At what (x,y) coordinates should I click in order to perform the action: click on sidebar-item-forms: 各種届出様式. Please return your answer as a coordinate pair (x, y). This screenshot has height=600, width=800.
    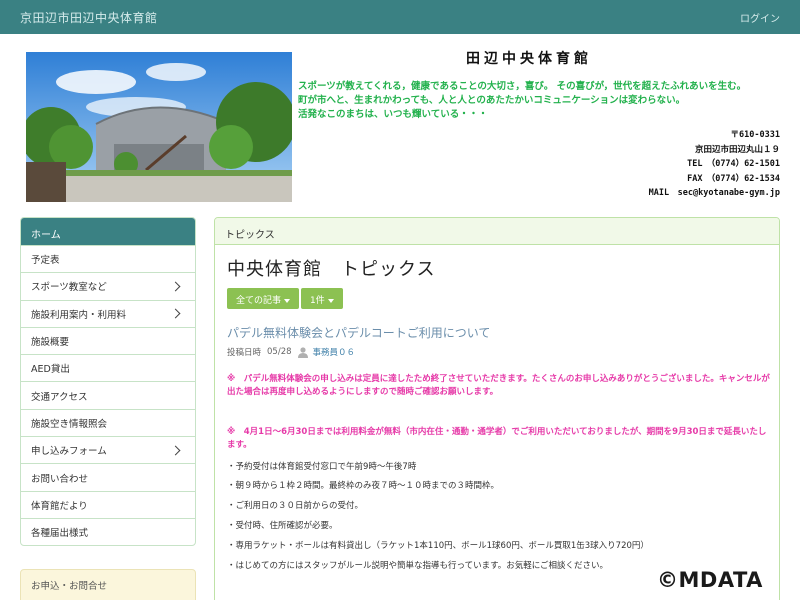
    Looking at the image, I should click on (108, 531).